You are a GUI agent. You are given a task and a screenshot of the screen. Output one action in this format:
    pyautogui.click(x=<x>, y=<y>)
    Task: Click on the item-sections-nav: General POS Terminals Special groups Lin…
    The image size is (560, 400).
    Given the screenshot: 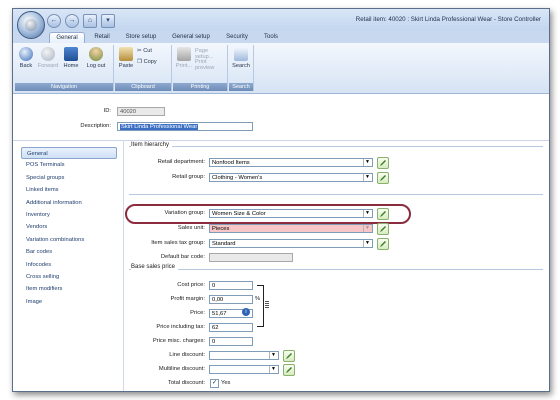 What is the action you would take?
    pyautogui.click(x=69, y=232)
    